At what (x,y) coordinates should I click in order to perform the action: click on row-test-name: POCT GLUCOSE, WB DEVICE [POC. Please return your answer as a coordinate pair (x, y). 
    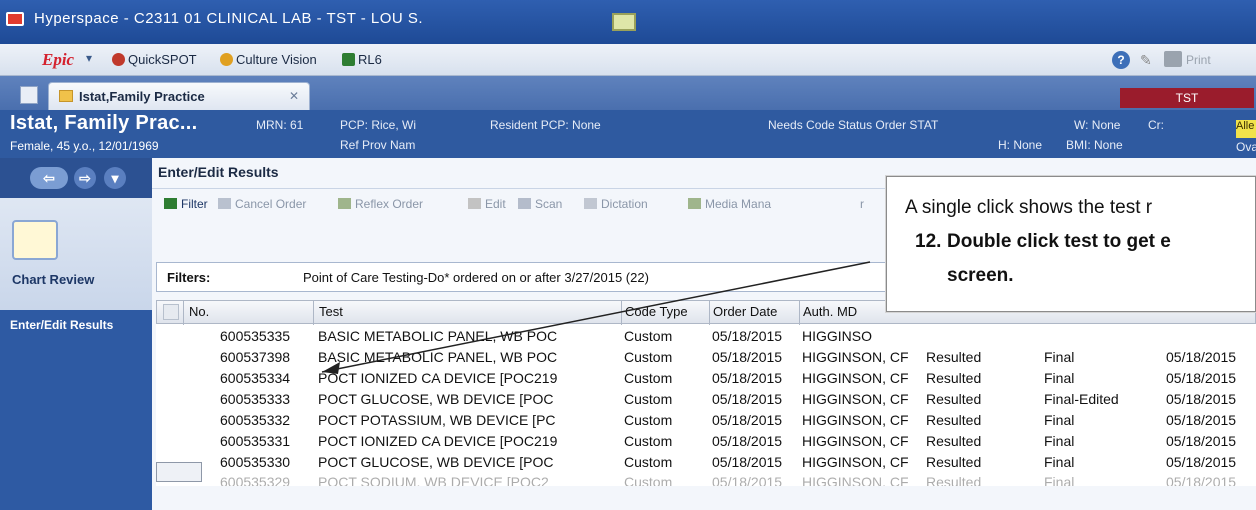
    Looking at the image, I should click on (436, 462).